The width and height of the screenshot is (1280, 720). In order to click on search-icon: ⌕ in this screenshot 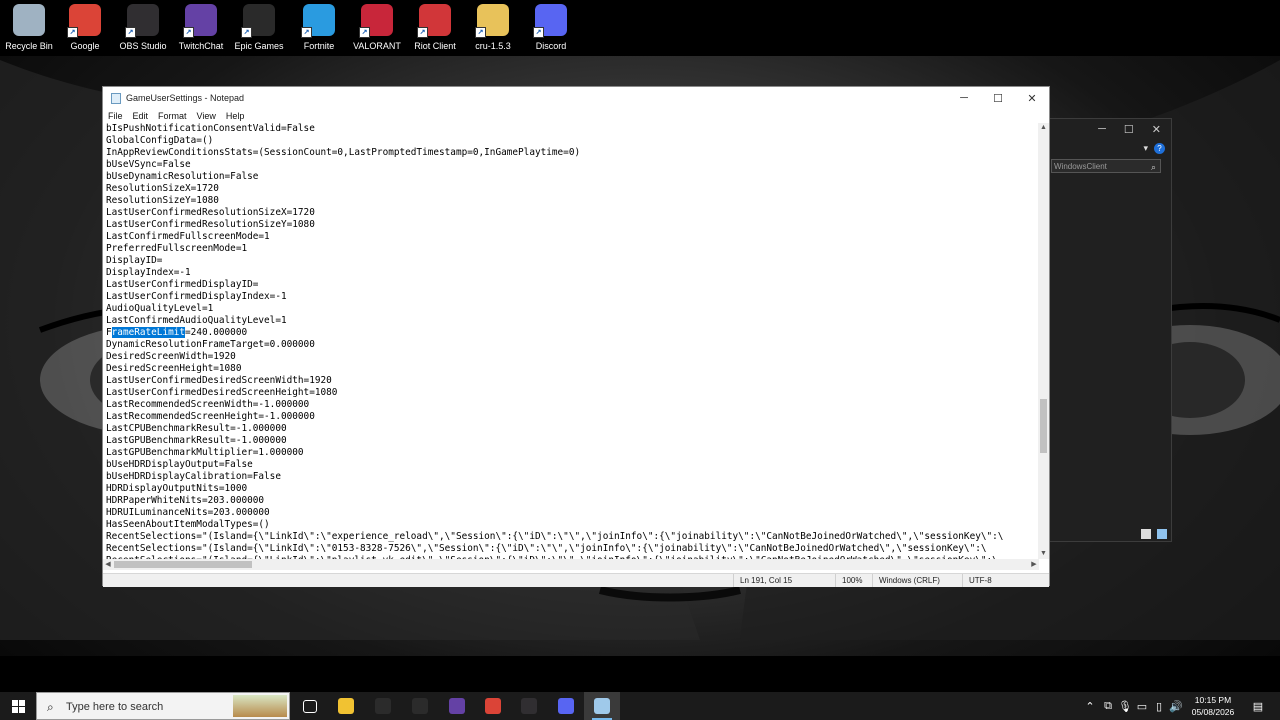, I will do `click(1153, 166)`.